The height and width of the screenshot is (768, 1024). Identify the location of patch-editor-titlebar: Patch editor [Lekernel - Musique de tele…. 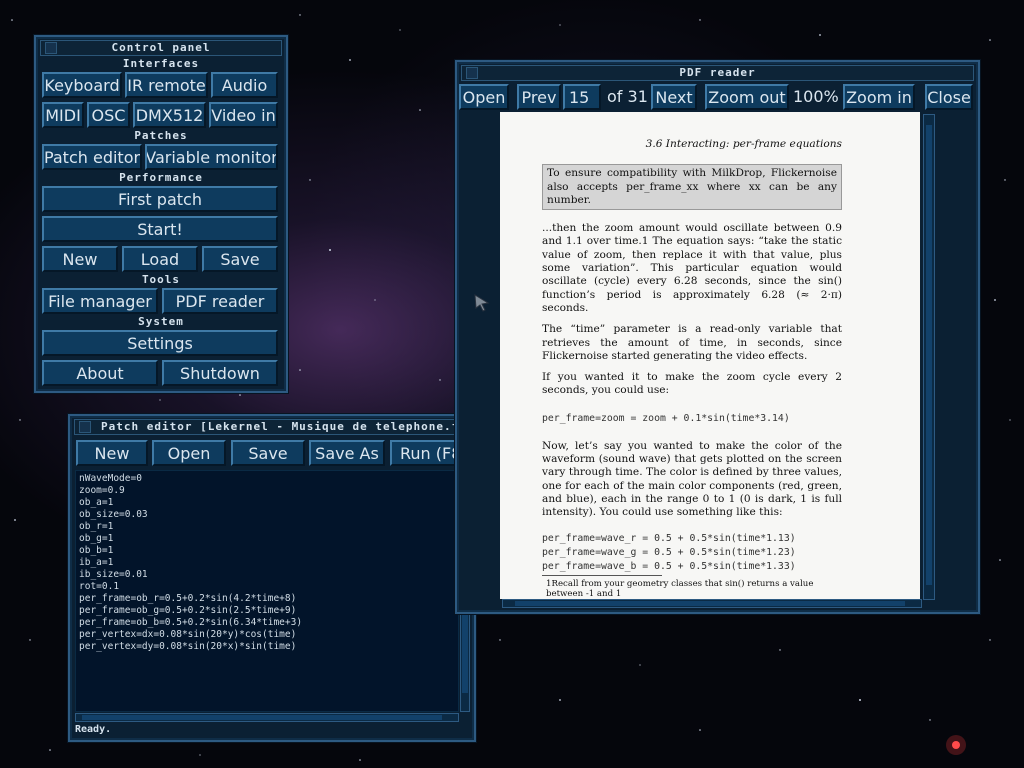
(272, 427).